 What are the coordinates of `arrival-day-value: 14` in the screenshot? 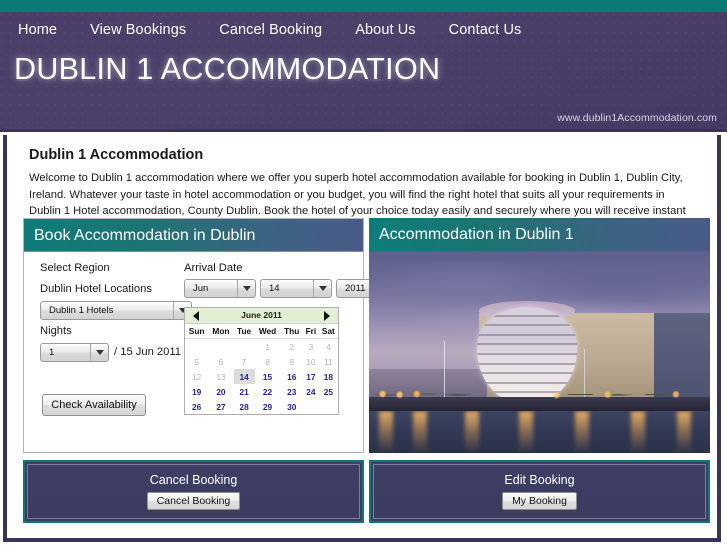 It's located at (274, 288).